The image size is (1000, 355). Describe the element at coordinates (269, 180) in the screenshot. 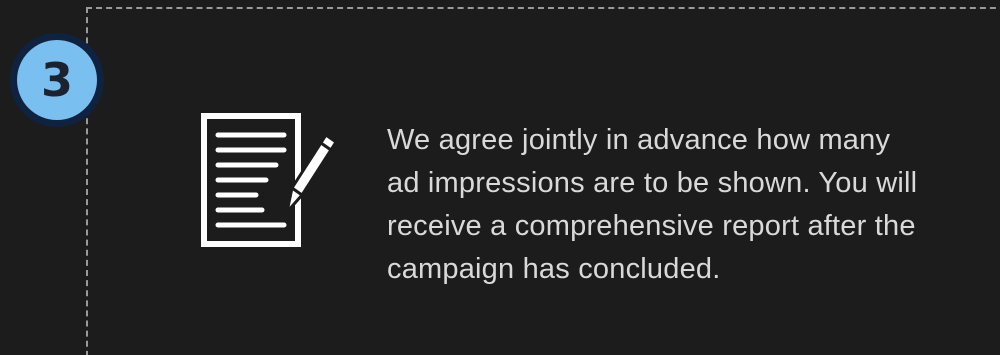

I see `document-edit-icon` at that location.